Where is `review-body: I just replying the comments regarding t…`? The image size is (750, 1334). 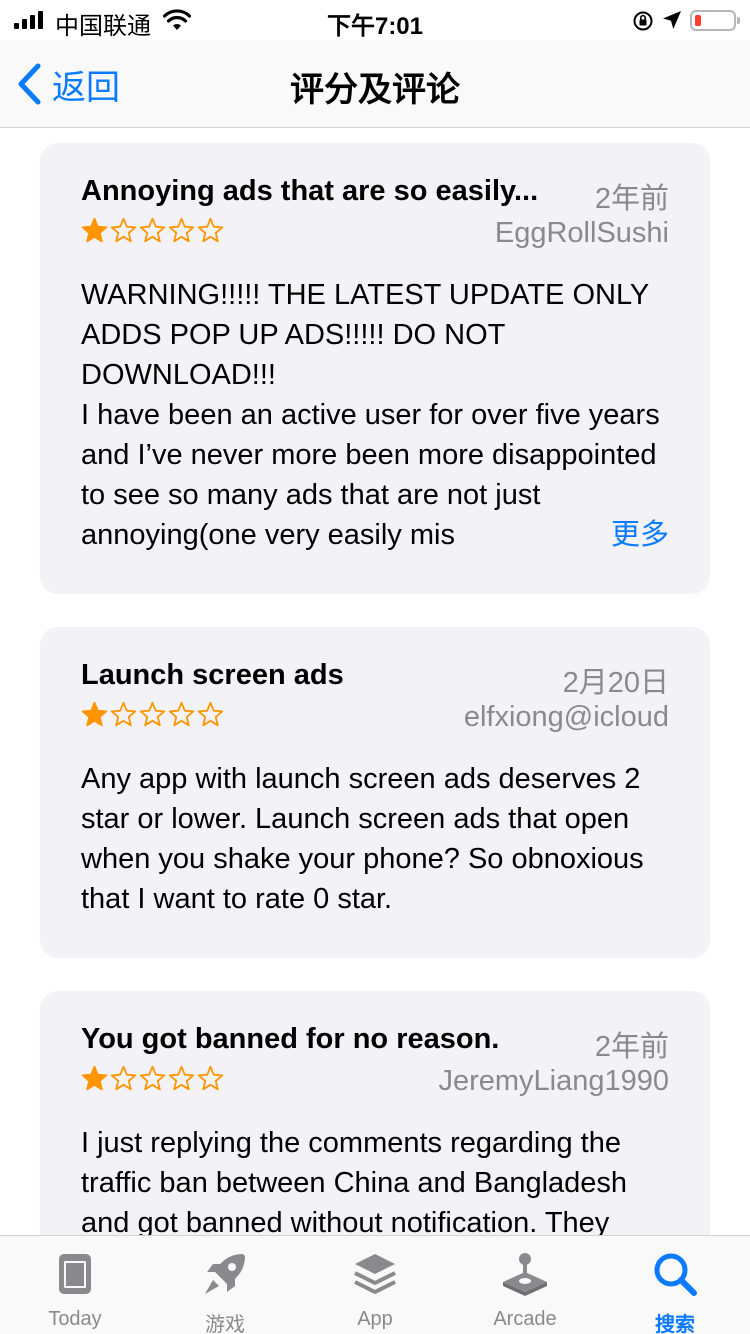 review-body: I just replying the comments regarding t… is located at coordinates (358, 1181).